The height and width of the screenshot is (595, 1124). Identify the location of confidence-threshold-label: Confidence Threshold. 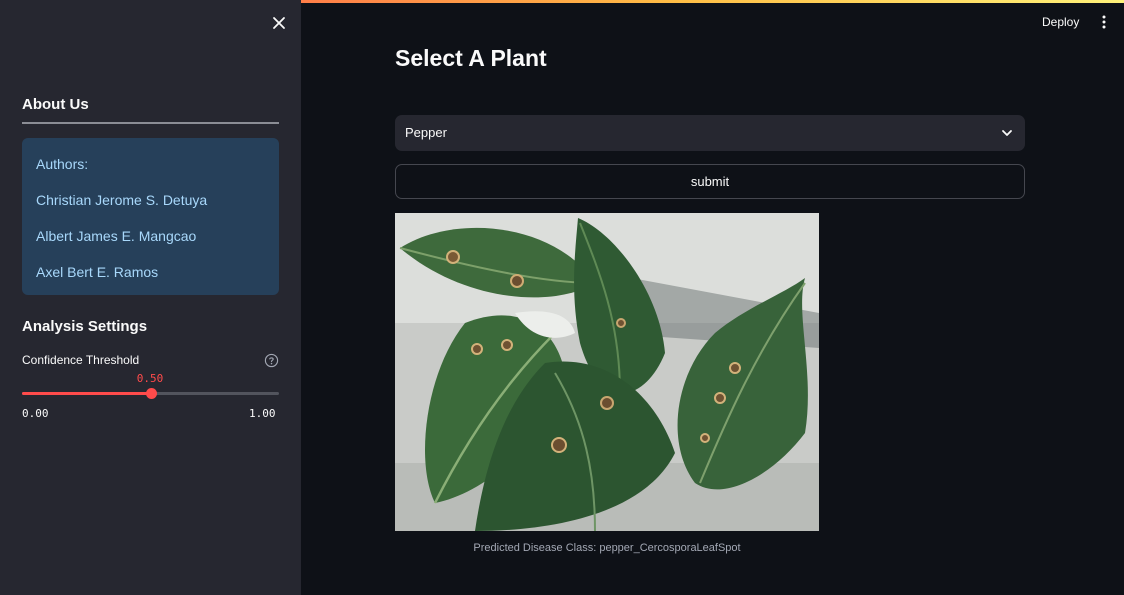
(81, 360).